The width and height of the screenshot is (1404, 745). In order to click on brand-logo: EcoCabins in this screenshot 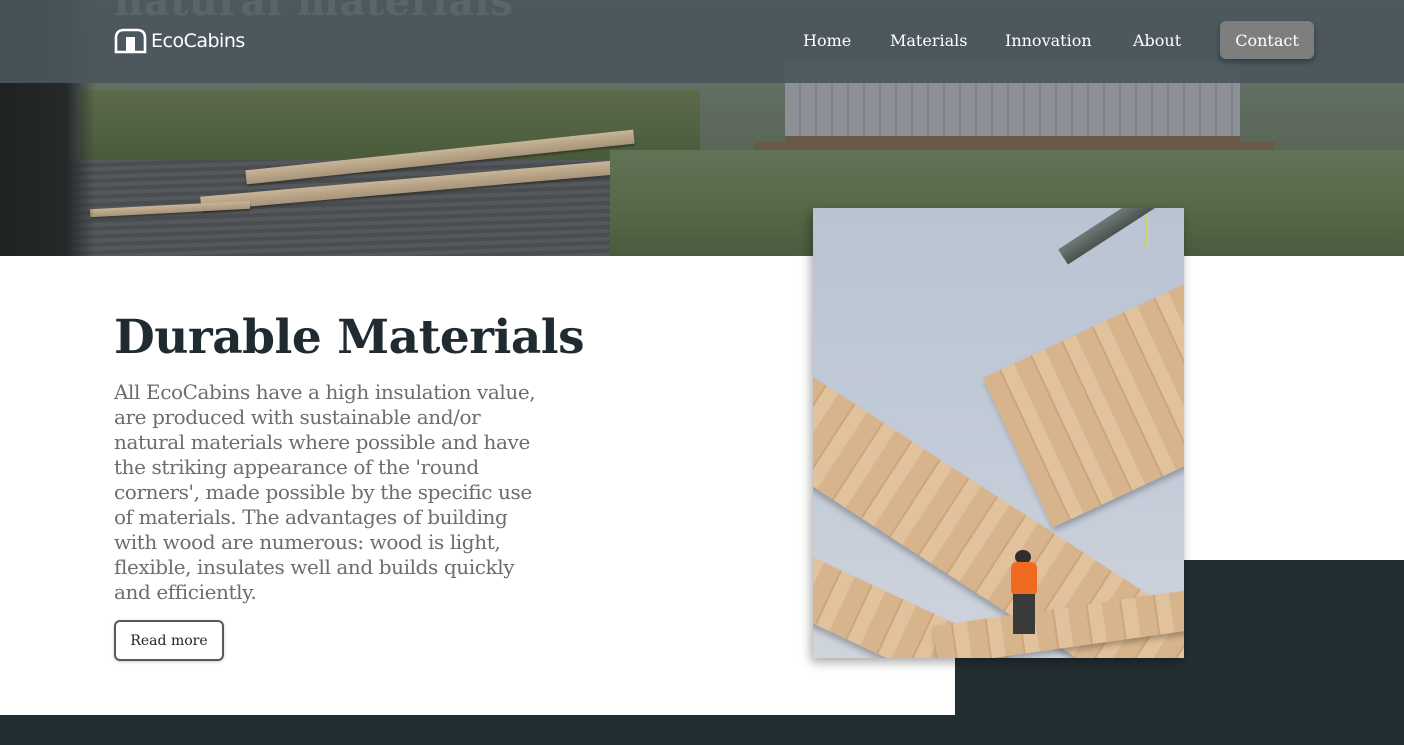, I will do `click(179, 41)`.